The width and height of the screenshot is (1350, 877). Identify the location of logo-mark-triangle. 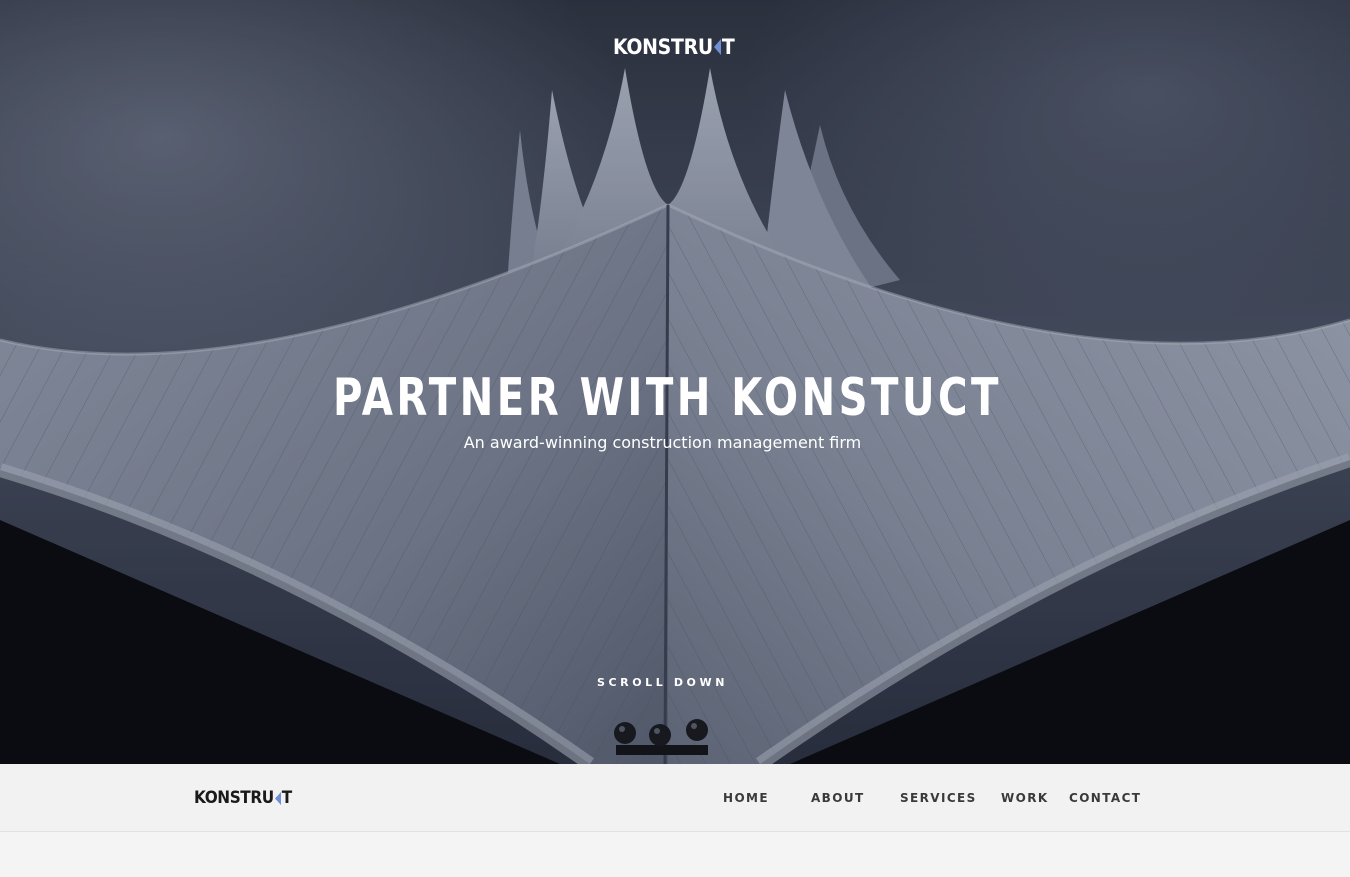
(717, 47).